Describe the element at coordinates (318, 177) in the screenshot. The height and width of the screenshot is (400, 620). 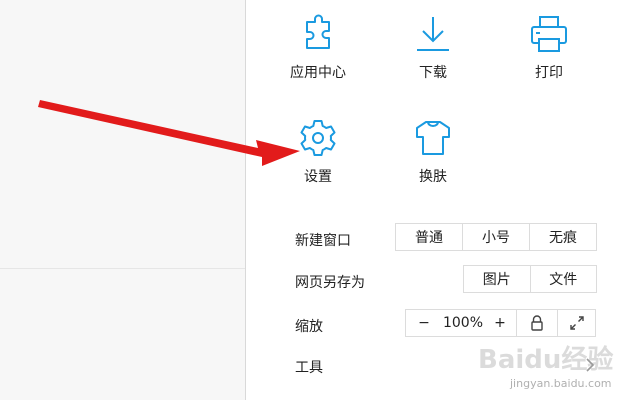
I see `settings-label: 设置` at that location.